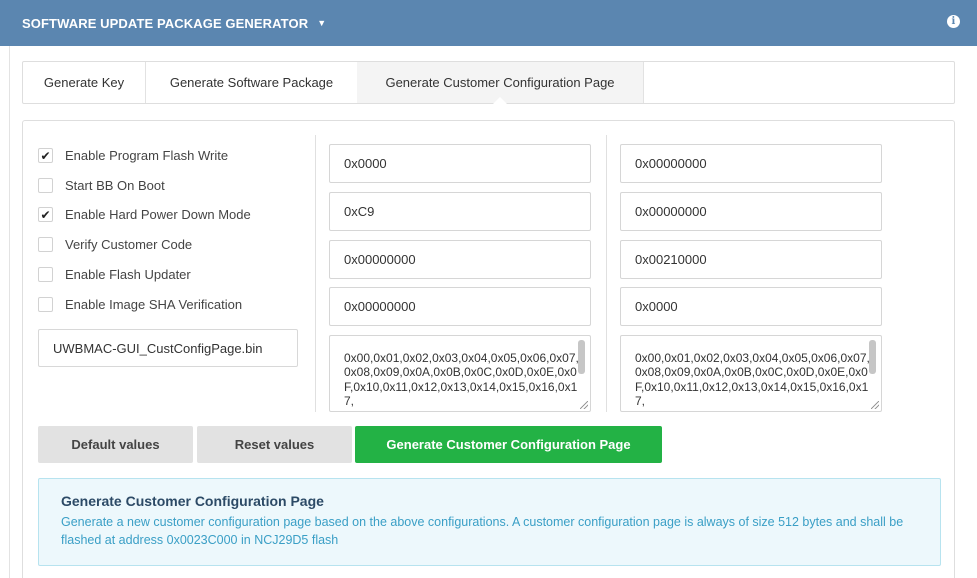  I want to click on option-enable-program-flash-write: ✔ Enable Program Flash Write, so click(133, 155).